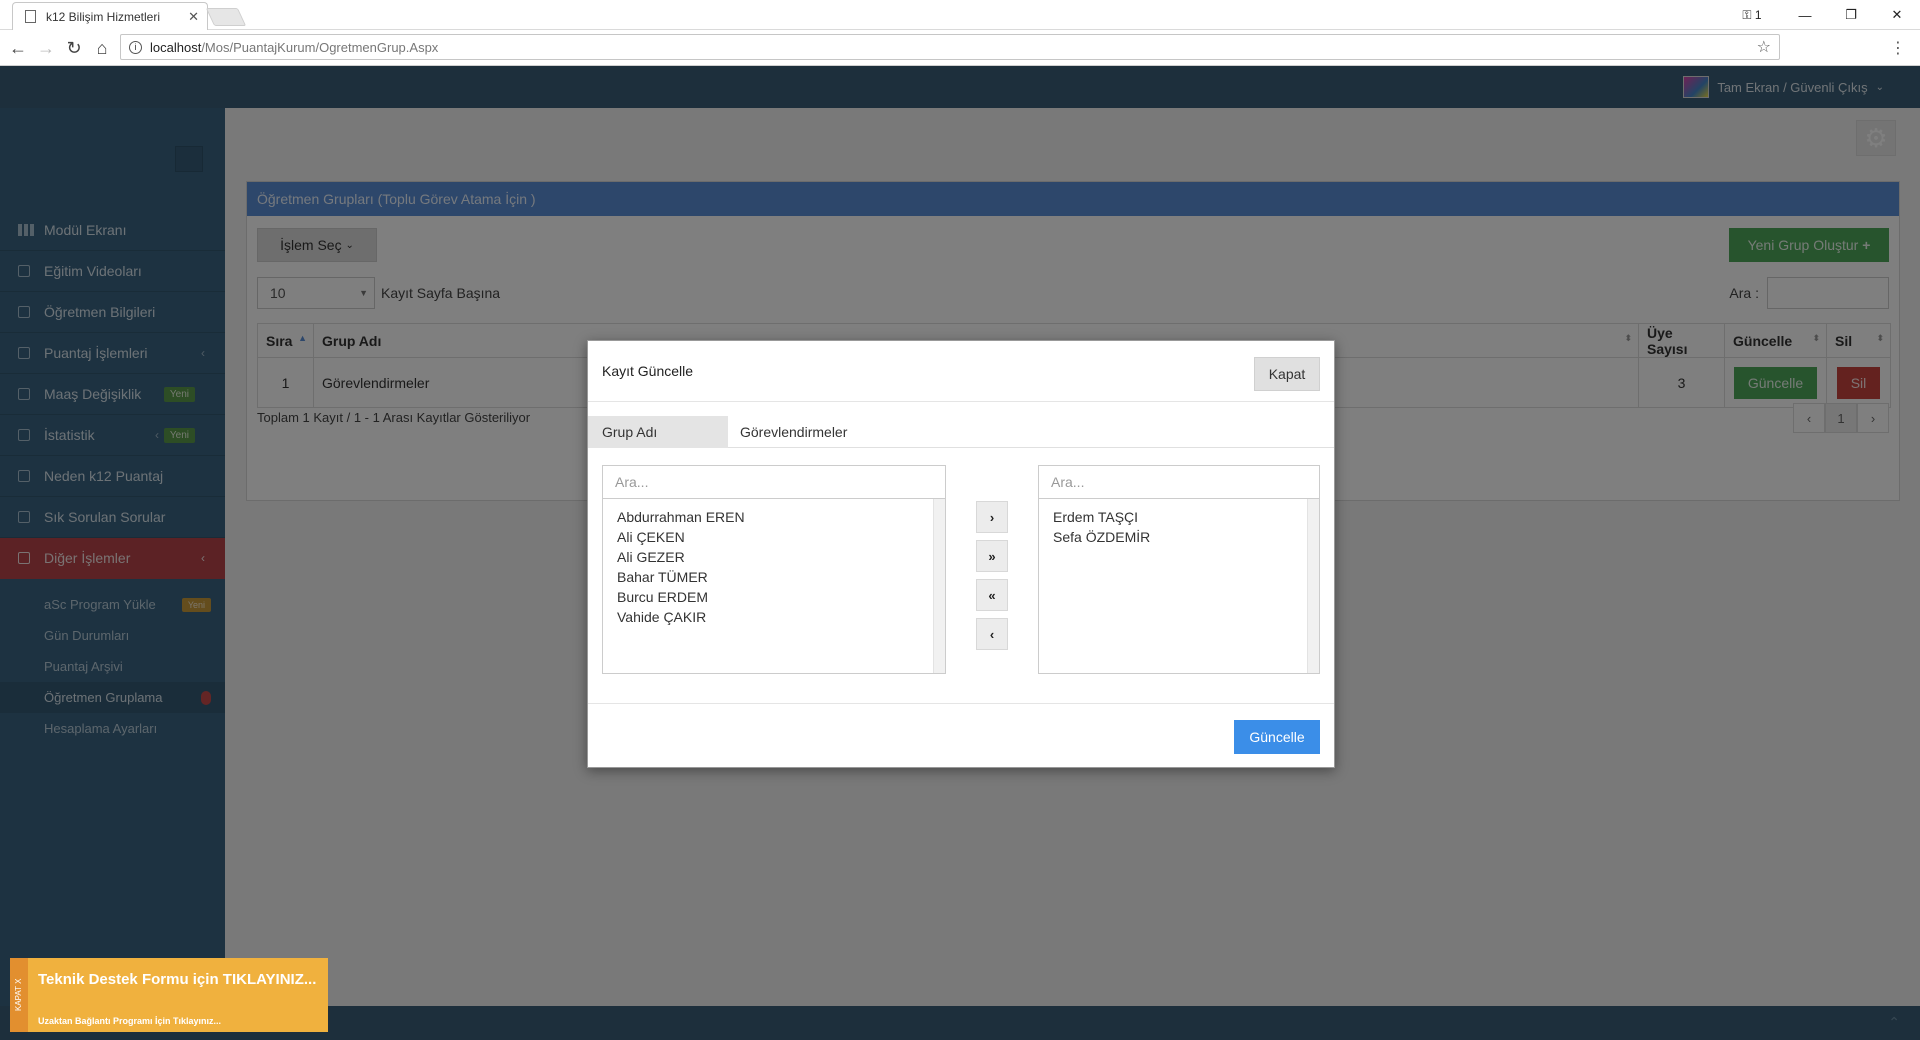 Image resolution: width=1920 pixels, height=1040 pixels. Describe the element at coordinates (18, 48) in the screenshot. I see `back-icon: ←` at that location.